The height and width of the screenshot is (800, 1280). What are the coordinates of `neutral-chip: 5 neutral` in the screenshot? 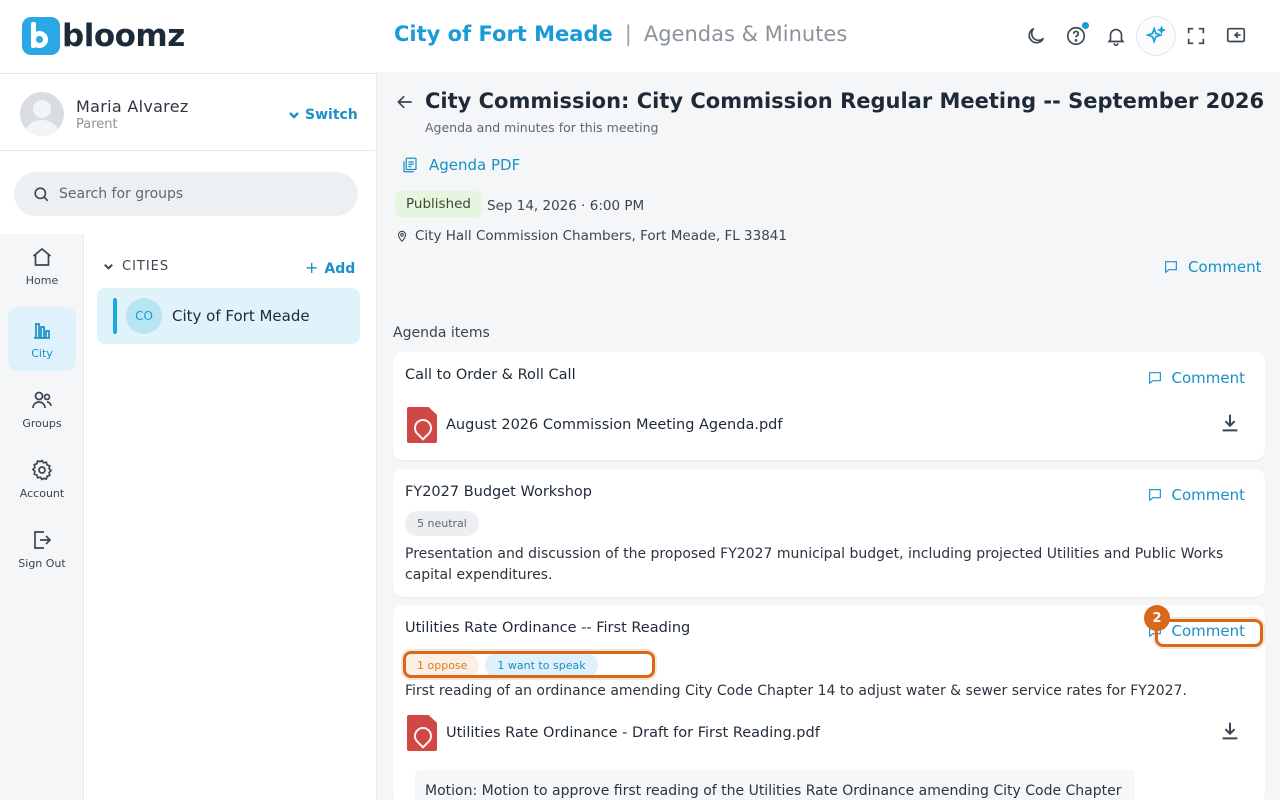 It's located at (442, 523).